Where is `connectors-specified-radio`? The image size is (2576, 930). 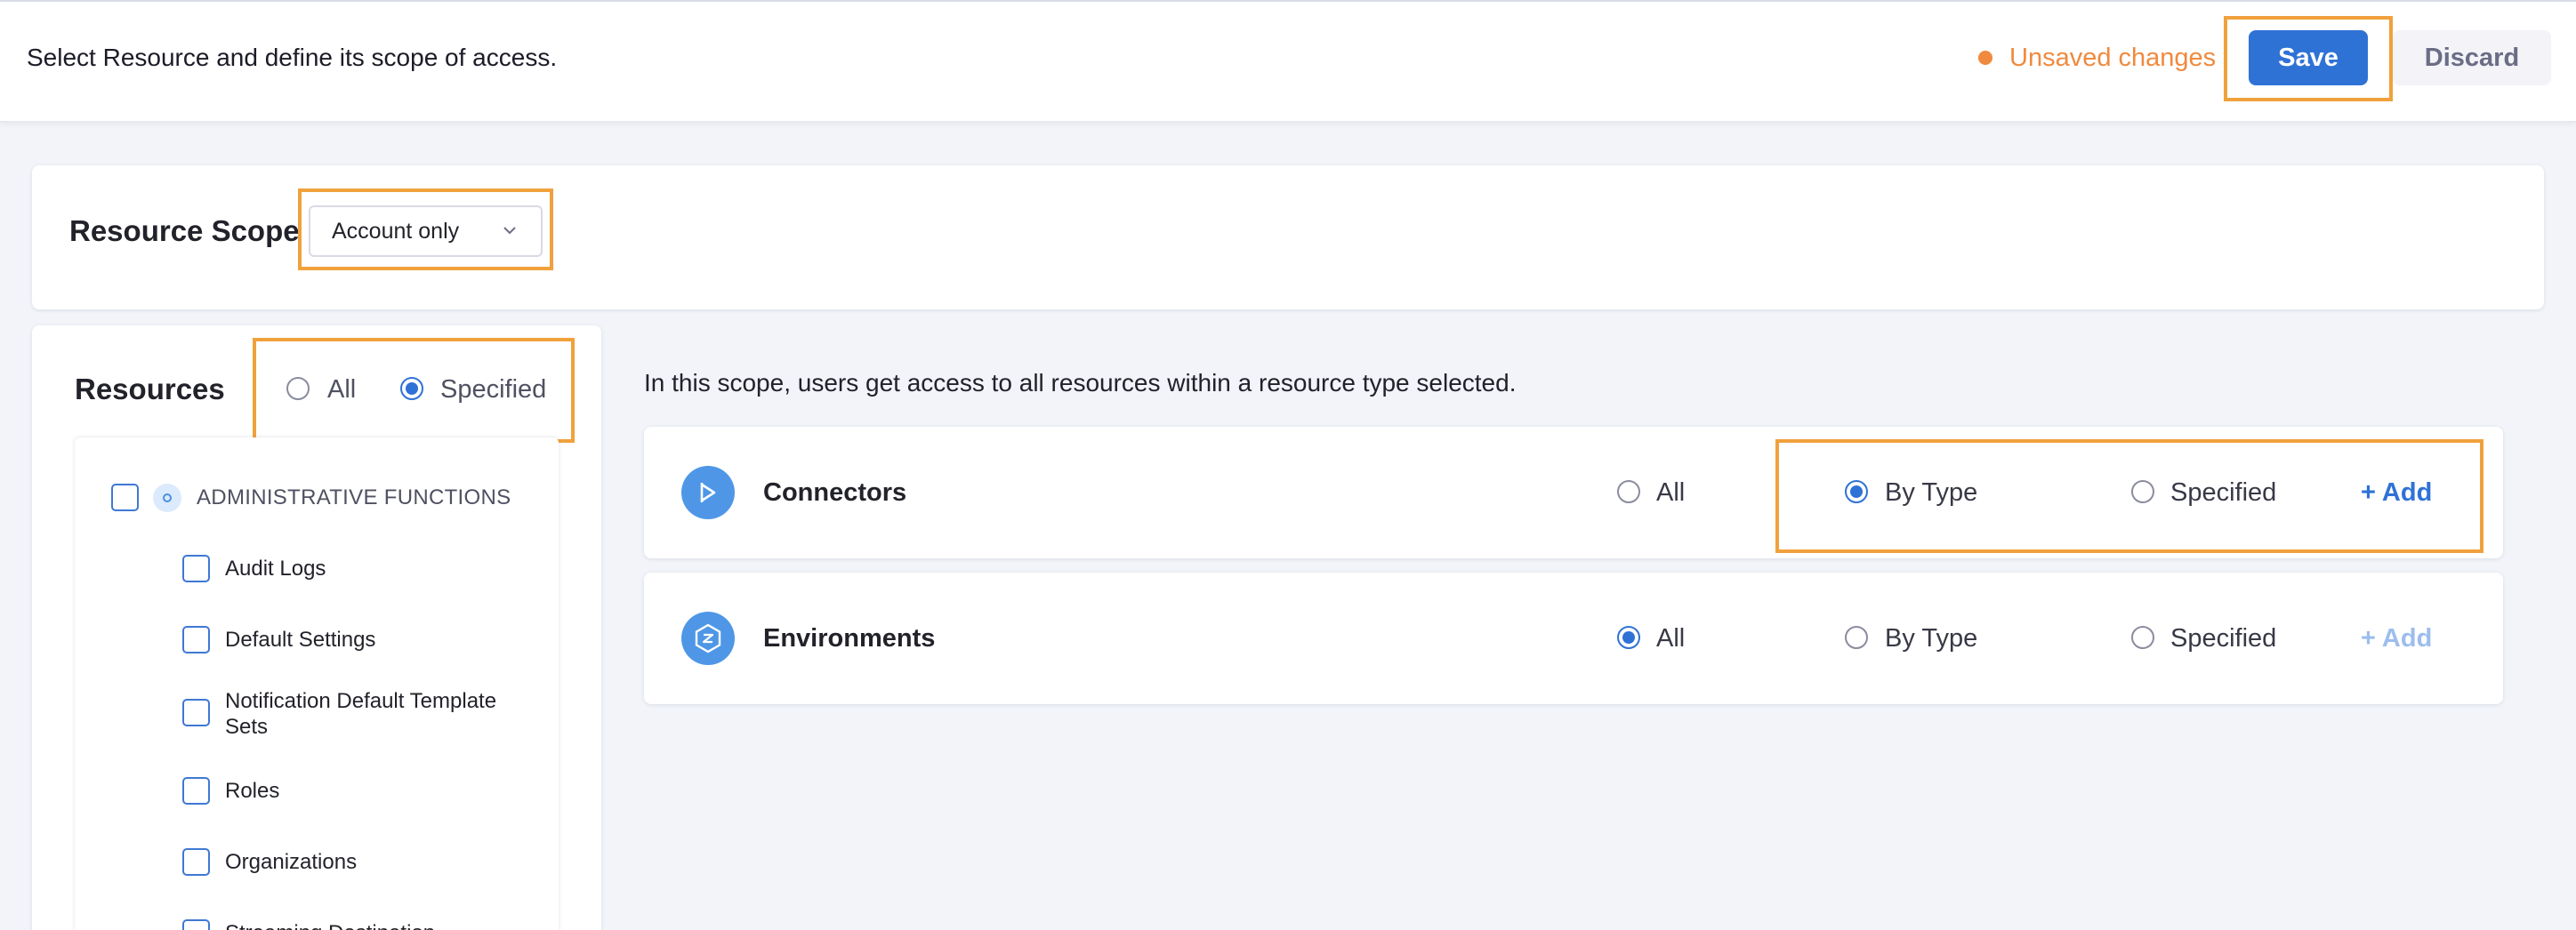
connectors-specified-radio is located at coordinates (2142, 492).